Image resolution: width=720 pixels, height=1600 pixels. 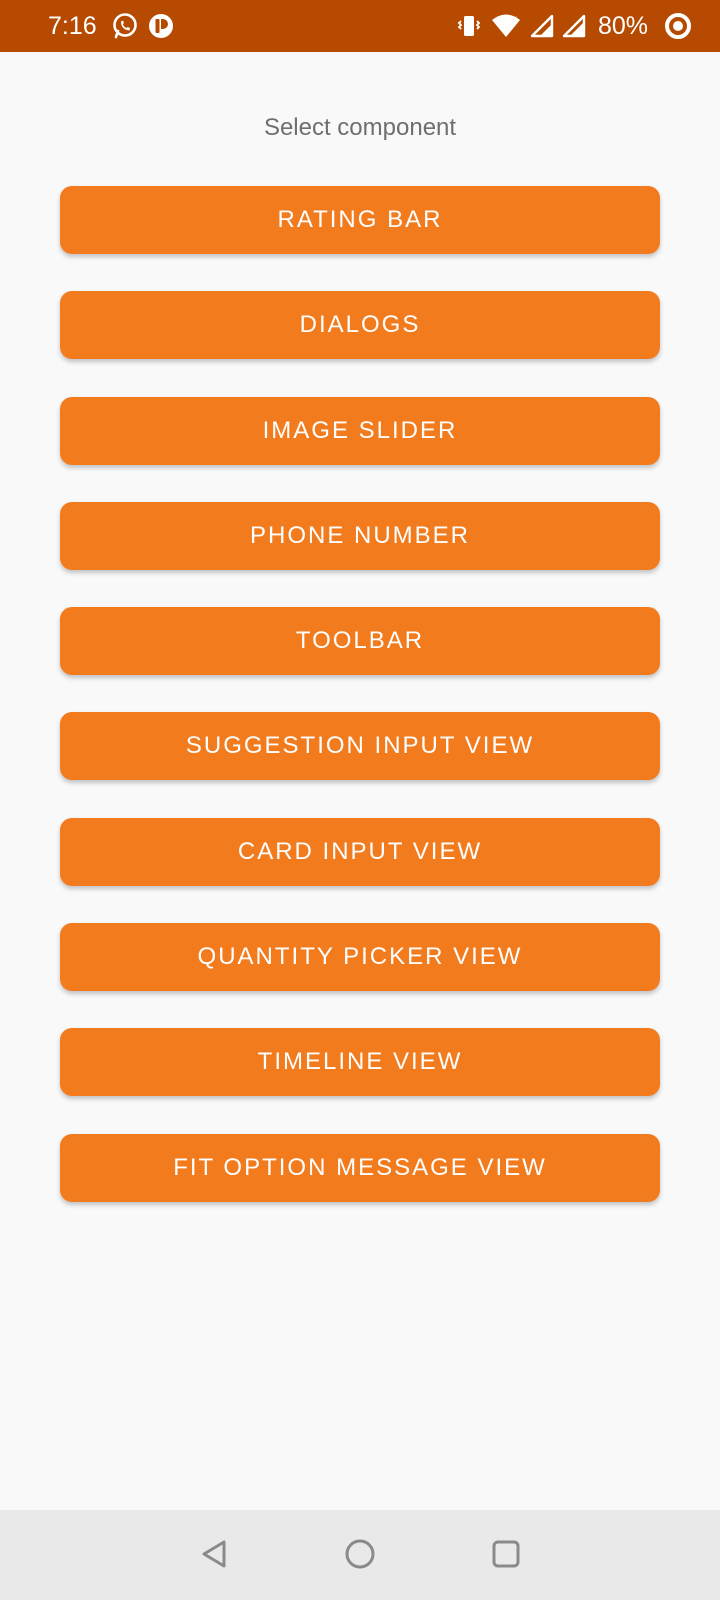 What do you see at coordinates (360, 1167) in the screenshot?
I see `fit-option-message-view-button: FIT OPTION MESSAGE VIEW` at bounding box center [360, 1167].